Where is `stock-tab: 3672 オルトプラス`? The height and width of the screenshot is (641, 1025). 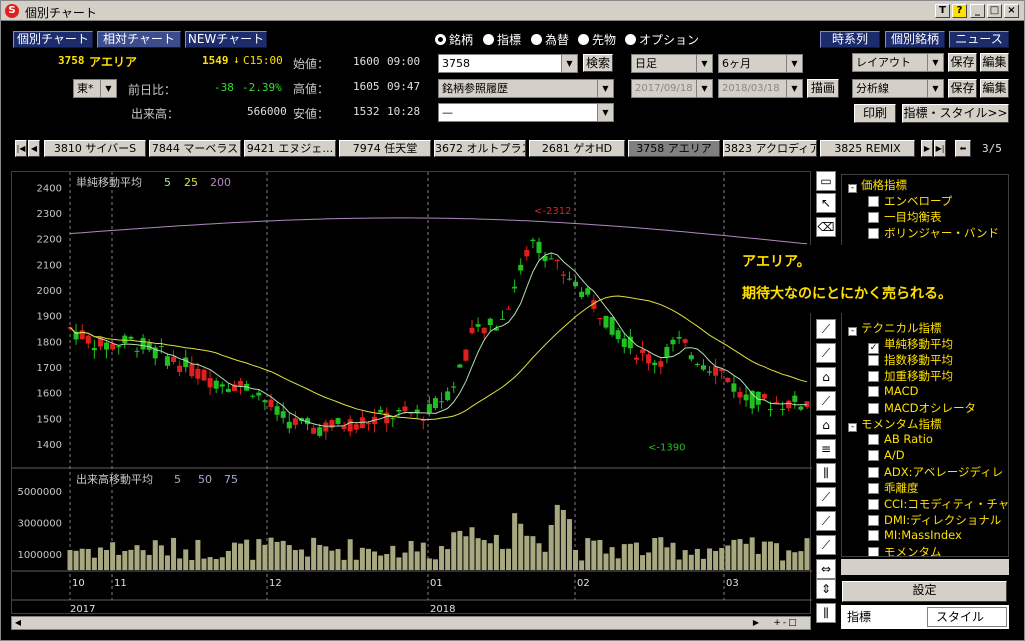
stock-tab: 3672 オルトプラス is located at coordinates (480, 148).